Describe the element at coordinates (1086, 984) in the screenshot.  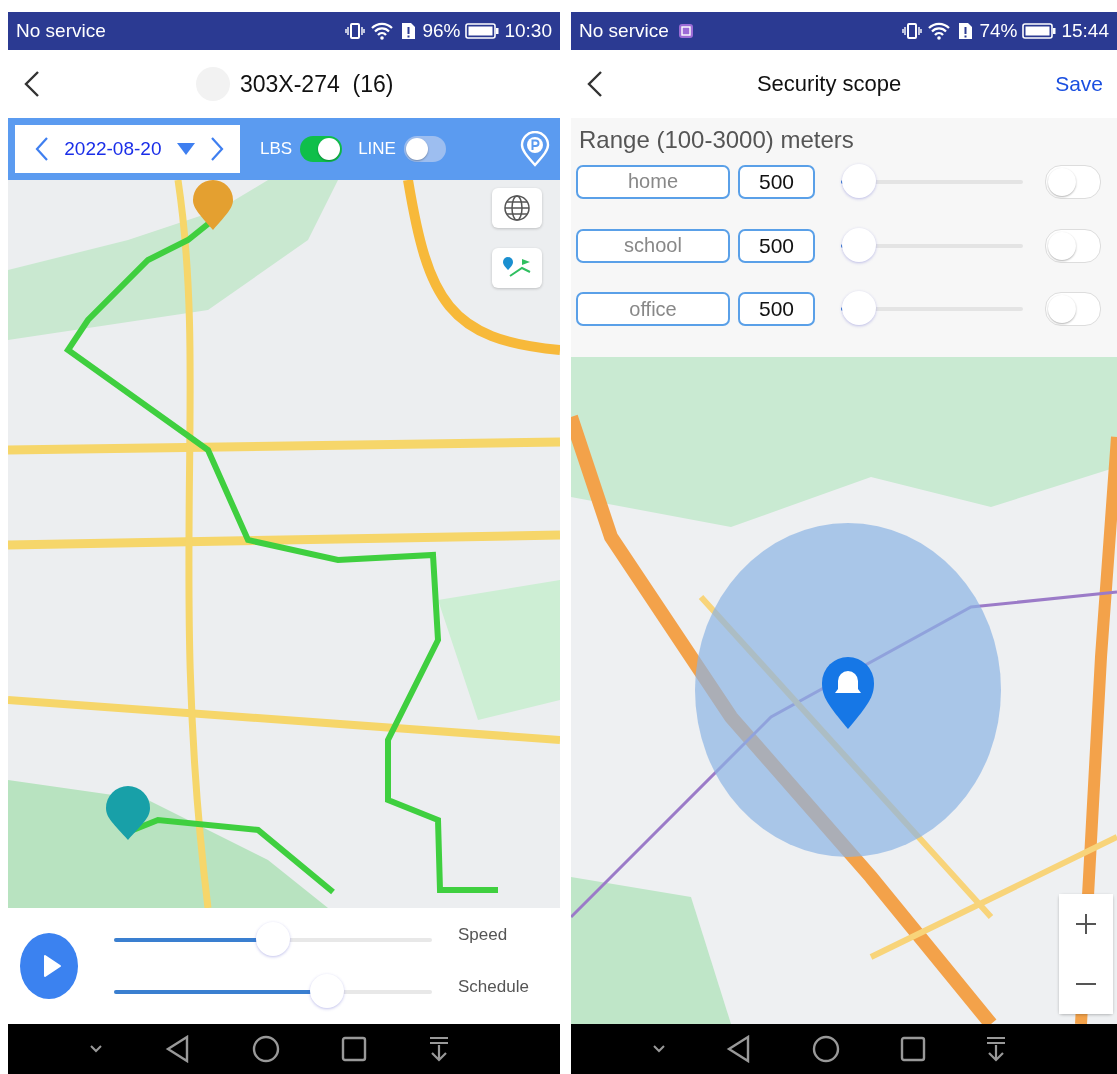
I see `minus-icon` at that location.